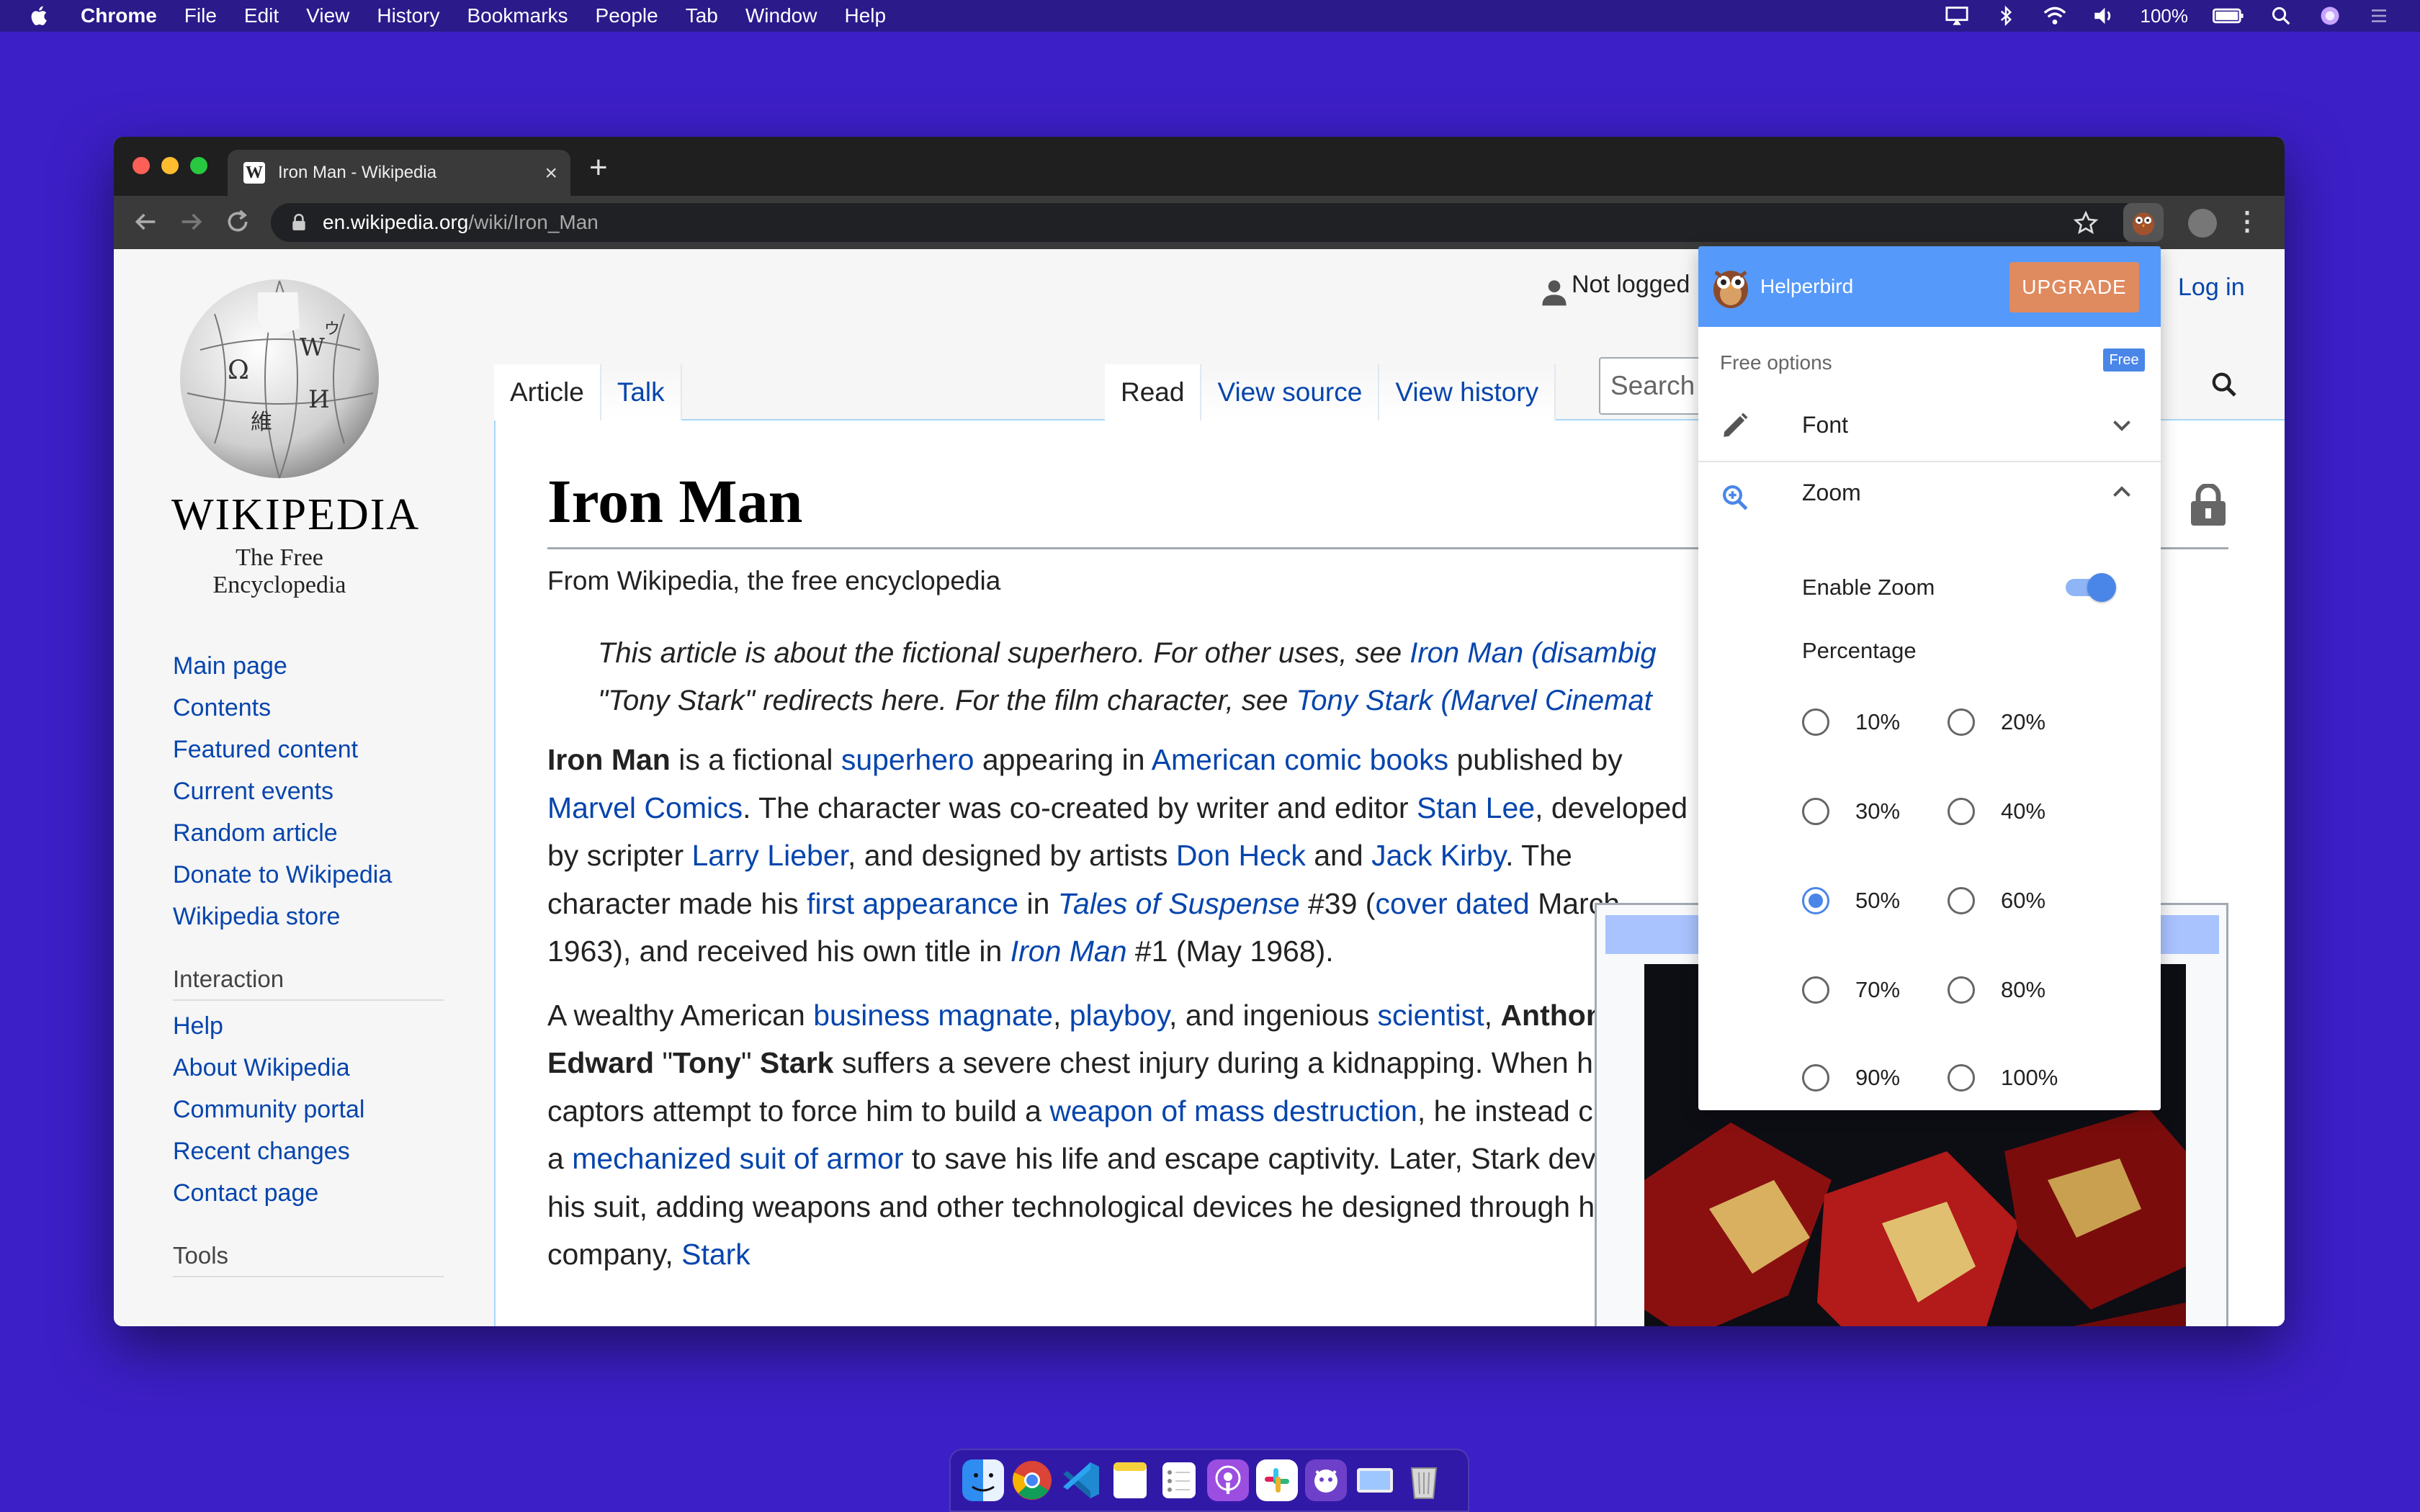 The width and height of the screenshot is (2420, 1512). Describe the element at coordinates (2055, 16) in the screenshot. I see `wifi-icon` at that location.